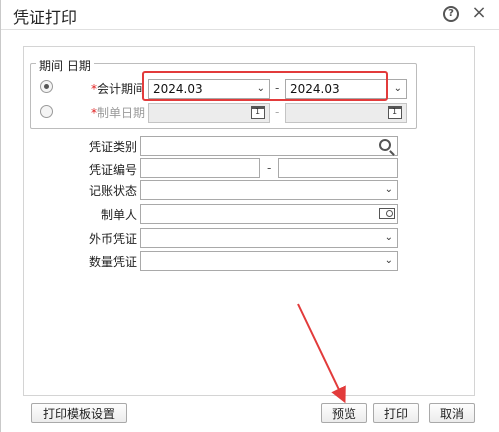  What do you see at coordinates (113, 147) in the screenshot?
I see `voucher-type-label: 凭证类别` at bounding box center [113, 147].